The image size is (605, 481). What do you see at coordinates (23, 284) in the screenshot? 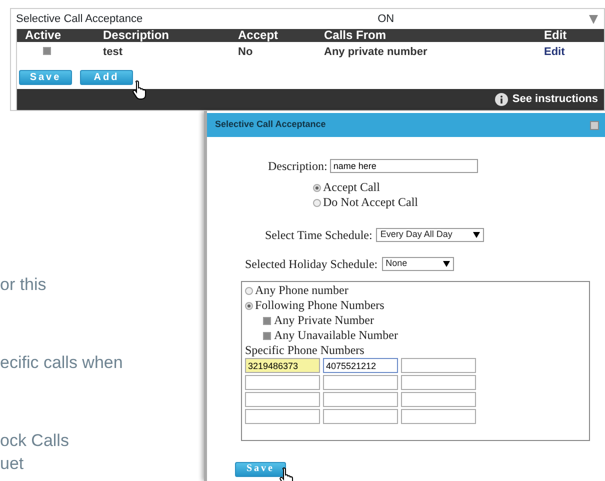
I see `body-text: or this` at bounding box center [23, 284].